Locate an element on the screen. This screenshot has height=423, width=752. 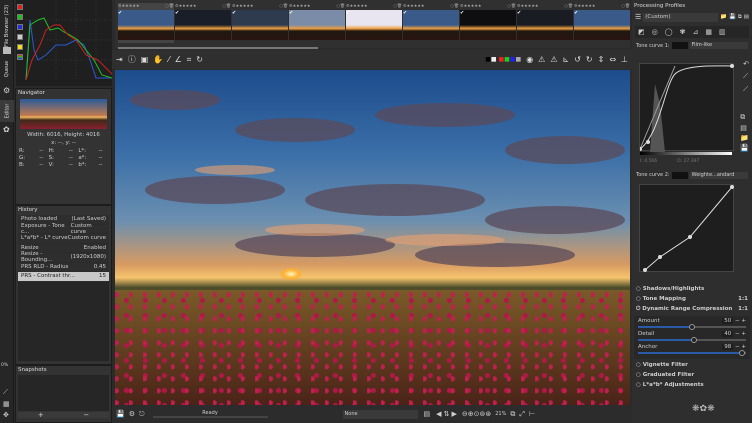
copy-curve-icon: ⧉ is located at coordinates (744, 117).